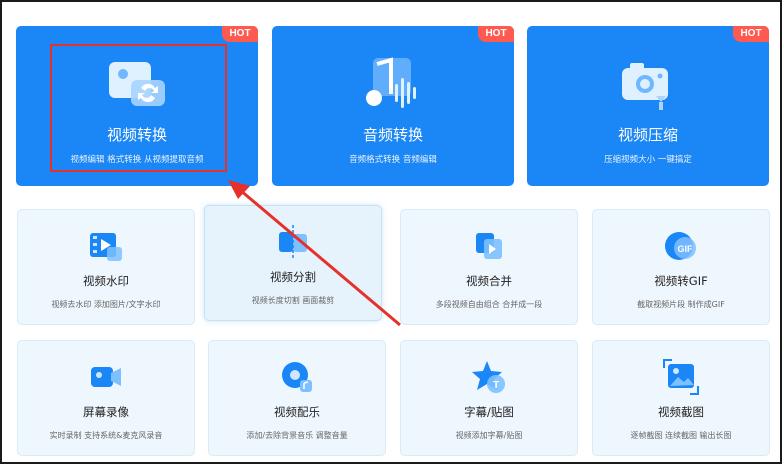 The image size is (782, 466). Describe the element at coordinates (681, 377) in the screenshot. I see `video-screenshot-icon` at that location.